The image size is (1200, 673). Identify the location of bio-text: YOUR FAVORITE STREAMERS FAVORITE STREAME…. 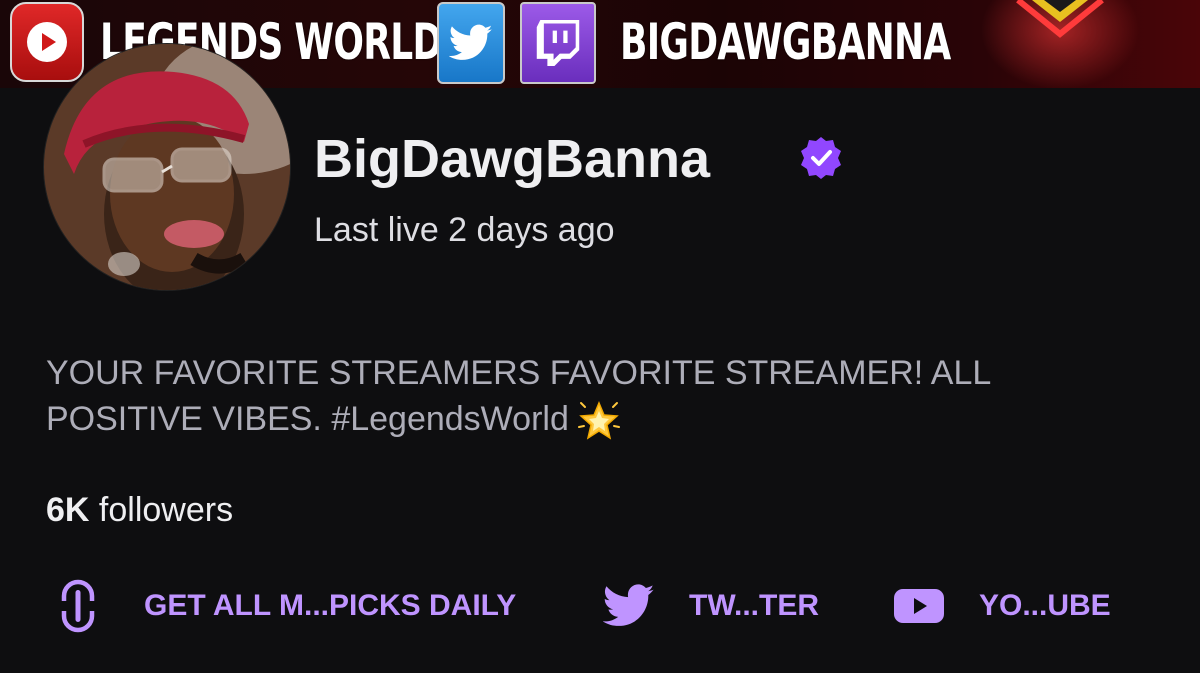
(518, 396).